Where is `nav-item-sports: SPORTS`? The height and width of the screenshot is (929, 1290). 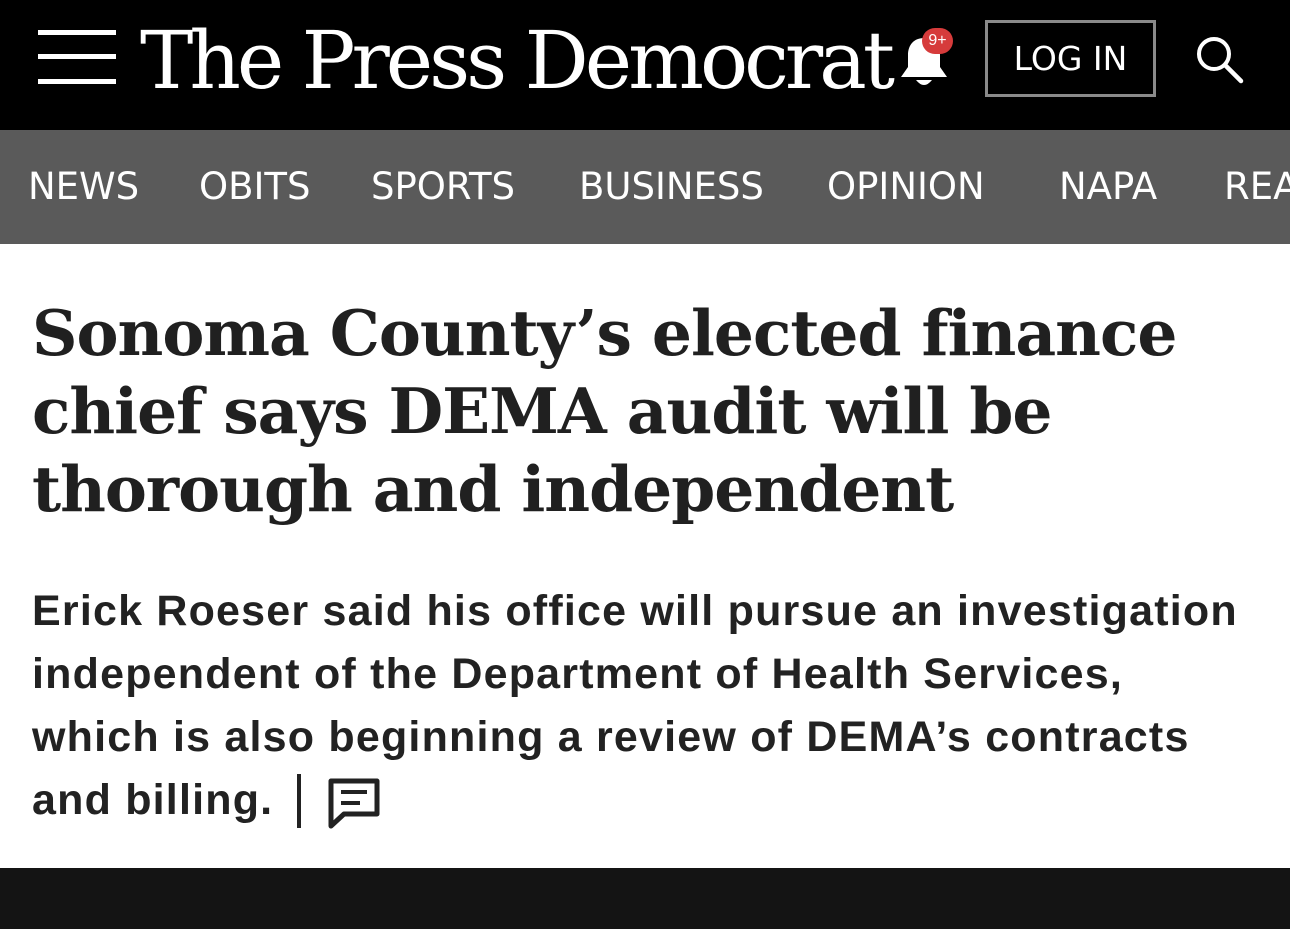 nav-item-sports: SPORTS is located at coordinates (443, 187).